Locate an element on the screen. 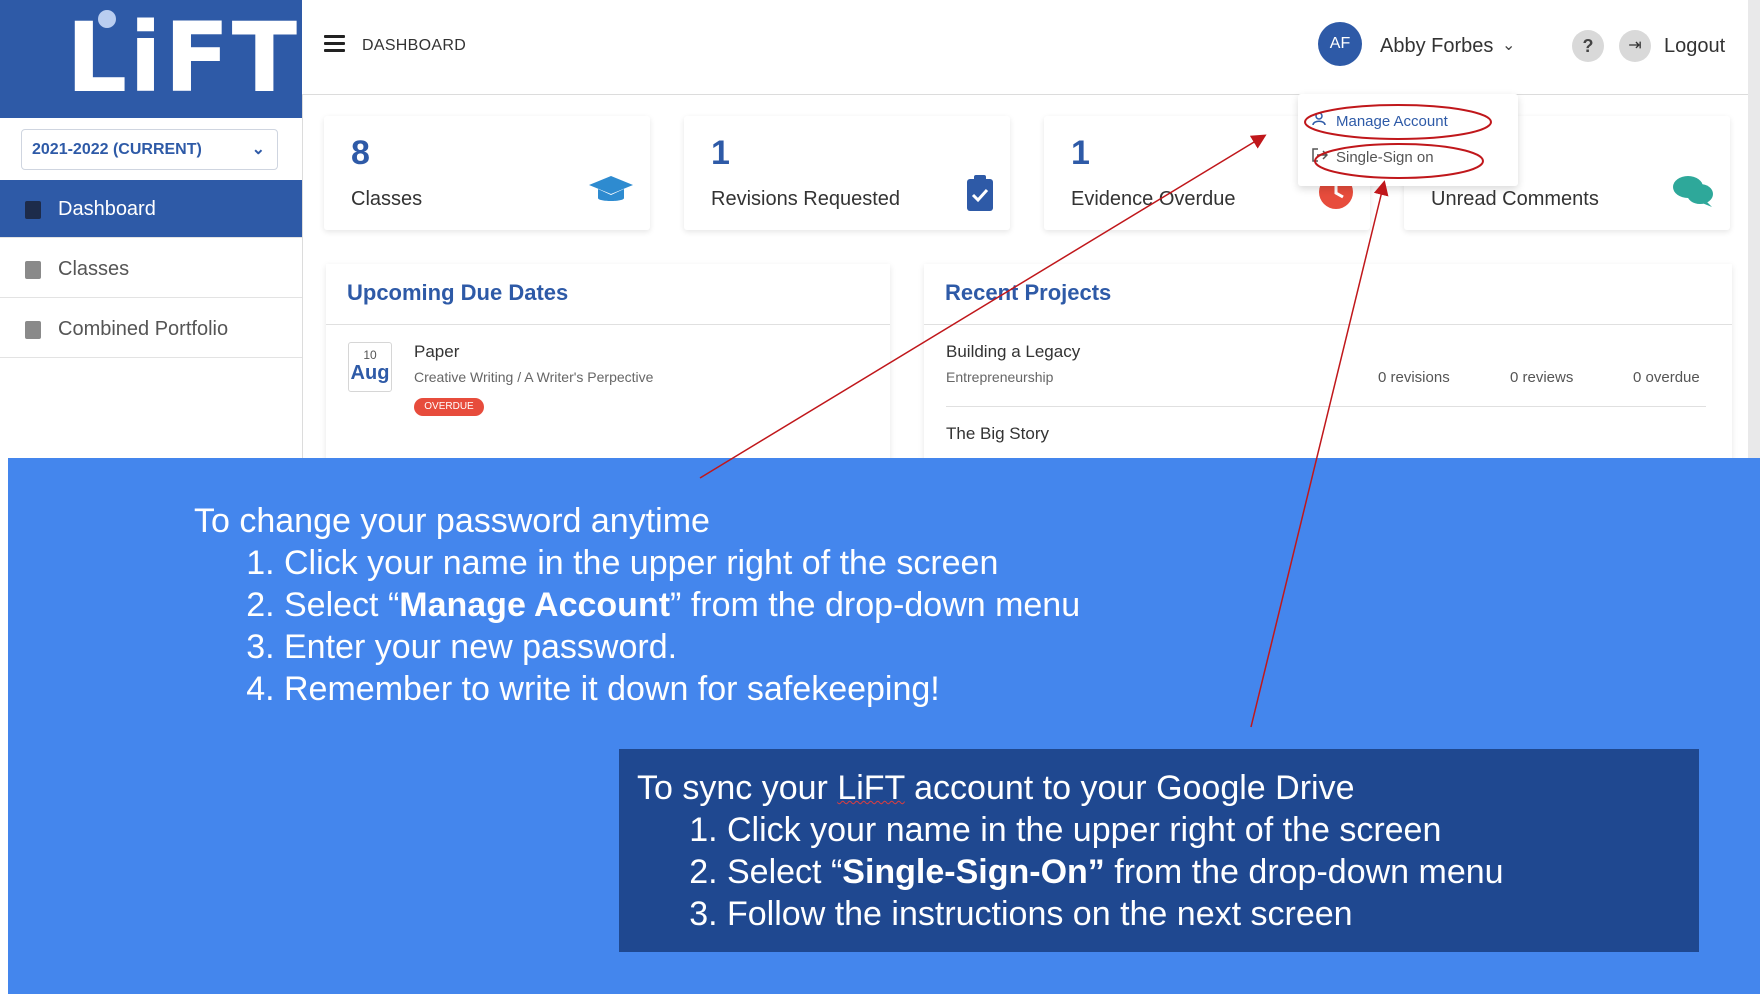 The height and width of the screenshot is (994, 1760). project-reviews: 0 reviews is located at coordinates (1542, 377).